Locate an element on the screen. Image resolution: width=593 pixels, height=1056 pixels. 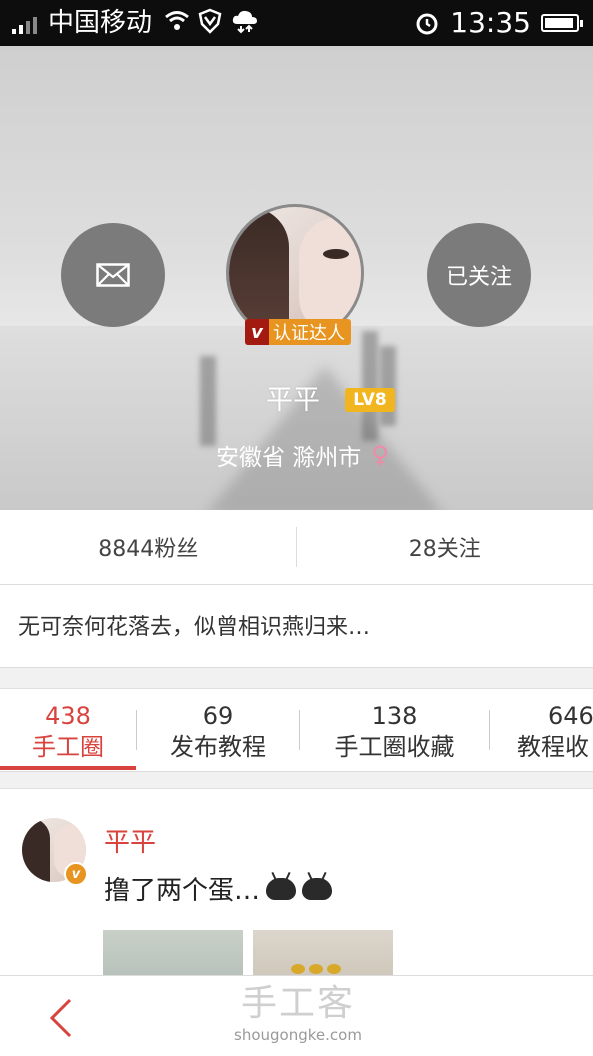
level-badge: LV8 is located at coordinates (370, 400).